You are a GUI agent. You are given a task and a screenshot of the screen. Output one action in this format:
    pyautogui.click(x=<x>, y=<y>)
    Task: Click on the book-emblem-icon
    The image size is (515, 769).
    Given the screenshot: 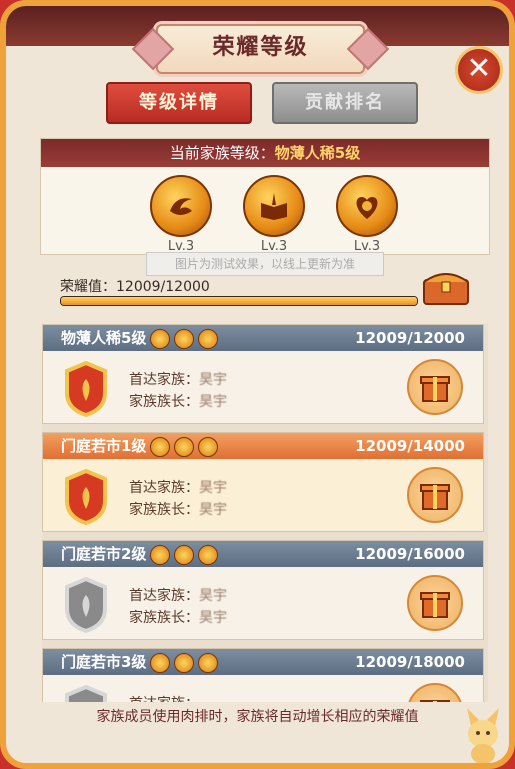 What is the action you would take?
    pyautogui.click(x=274, y=206)
    